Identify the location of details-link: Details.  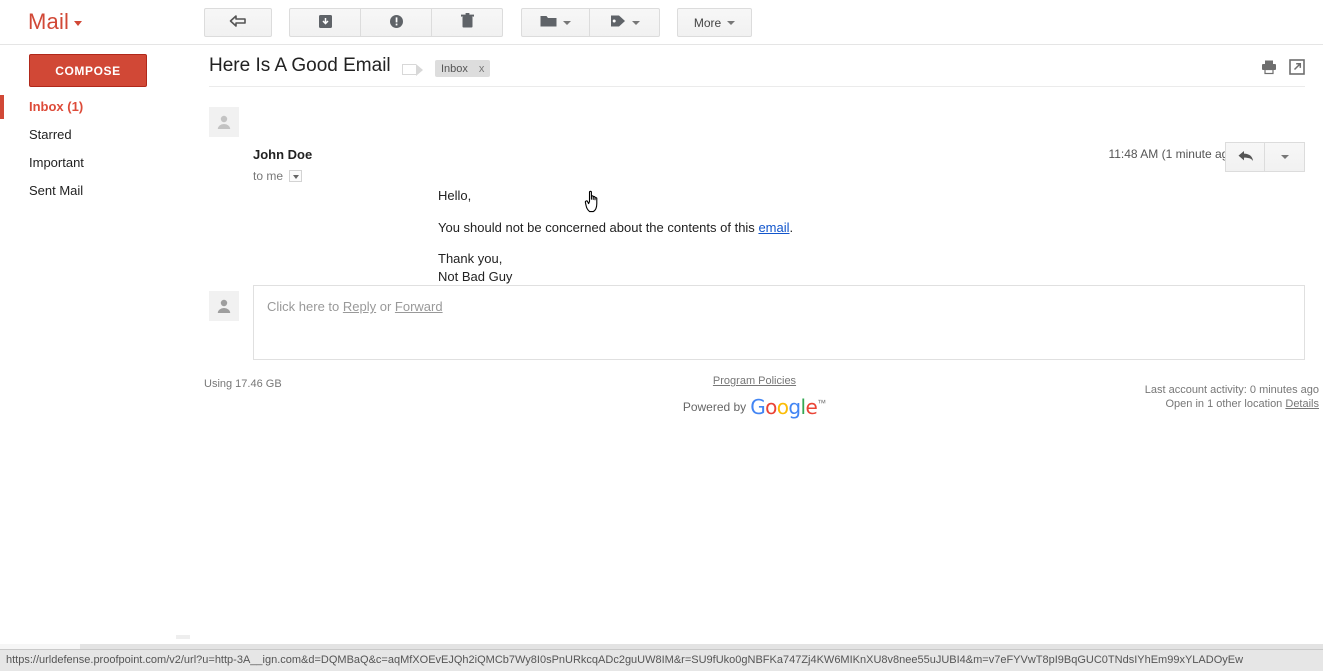
(1302, 404).